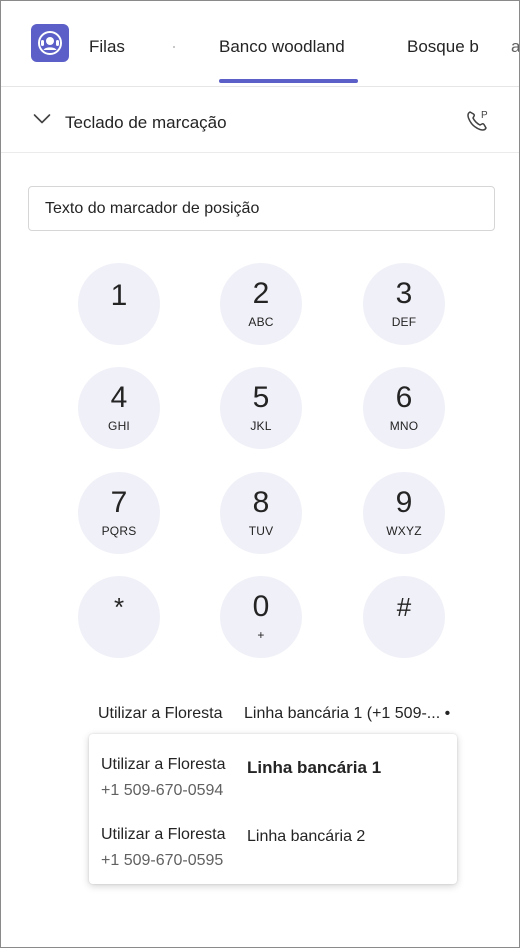  Describe the element at coordinates (261, 293) in the screenshot. I see `key-digit: 2` at that location.